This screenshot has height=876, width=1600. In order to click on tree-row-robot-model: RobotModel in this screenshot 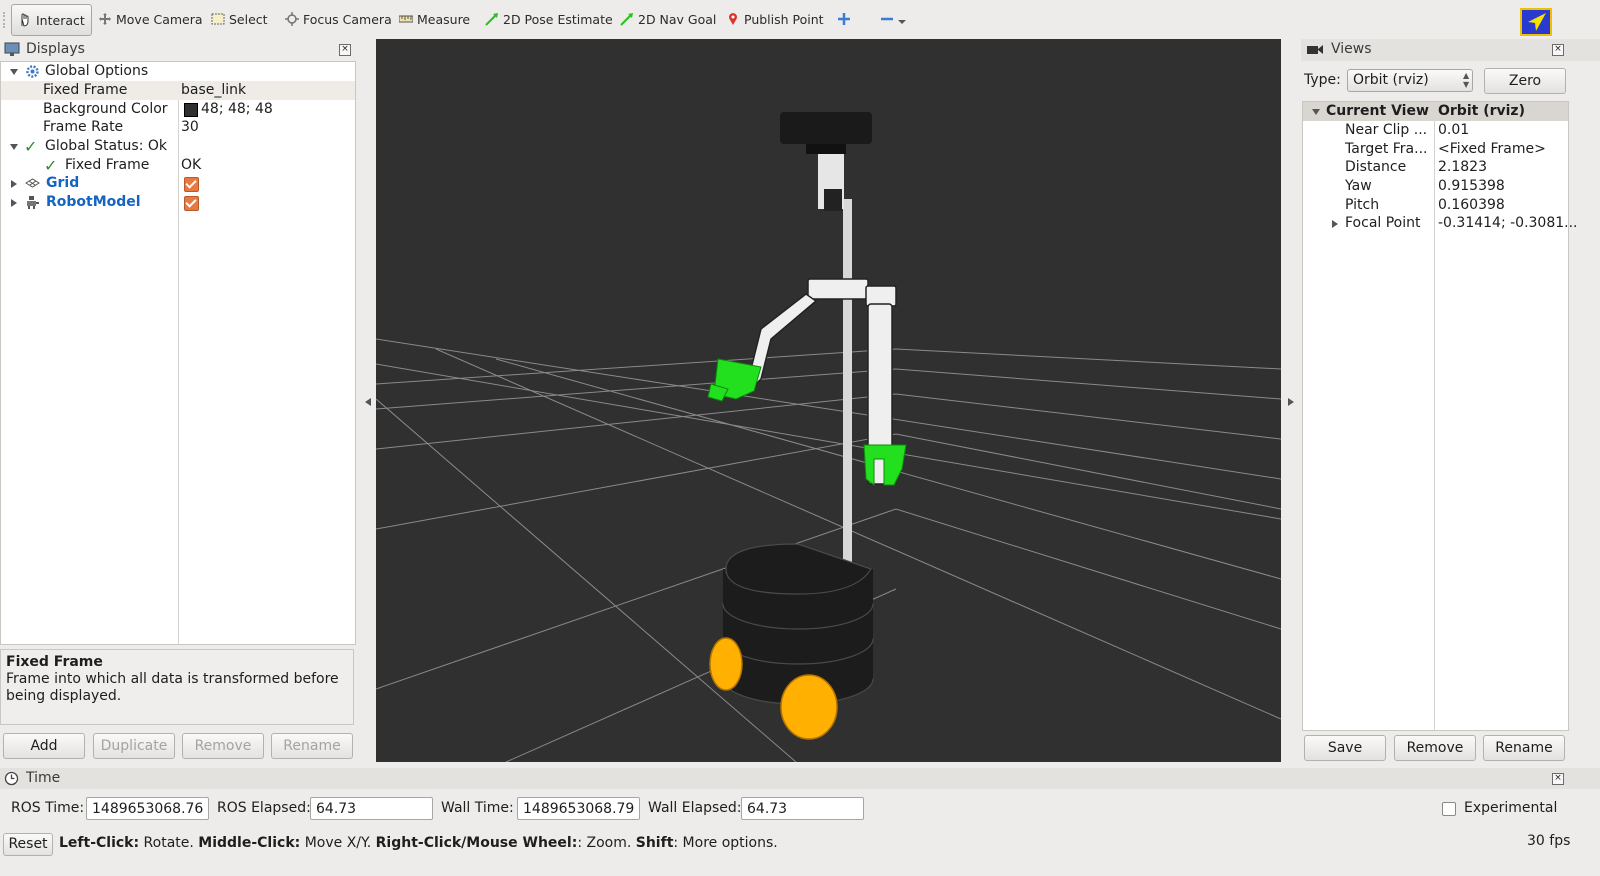, I will do `click(178, 202)`.